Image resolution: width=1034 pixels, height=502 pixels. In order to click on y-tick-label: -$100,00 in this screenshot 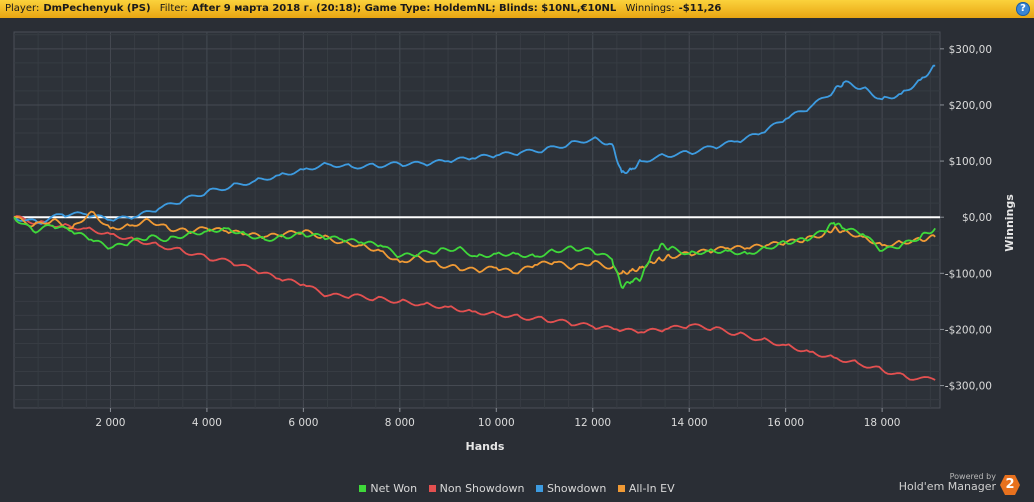, I will do `click(968, 274)`.